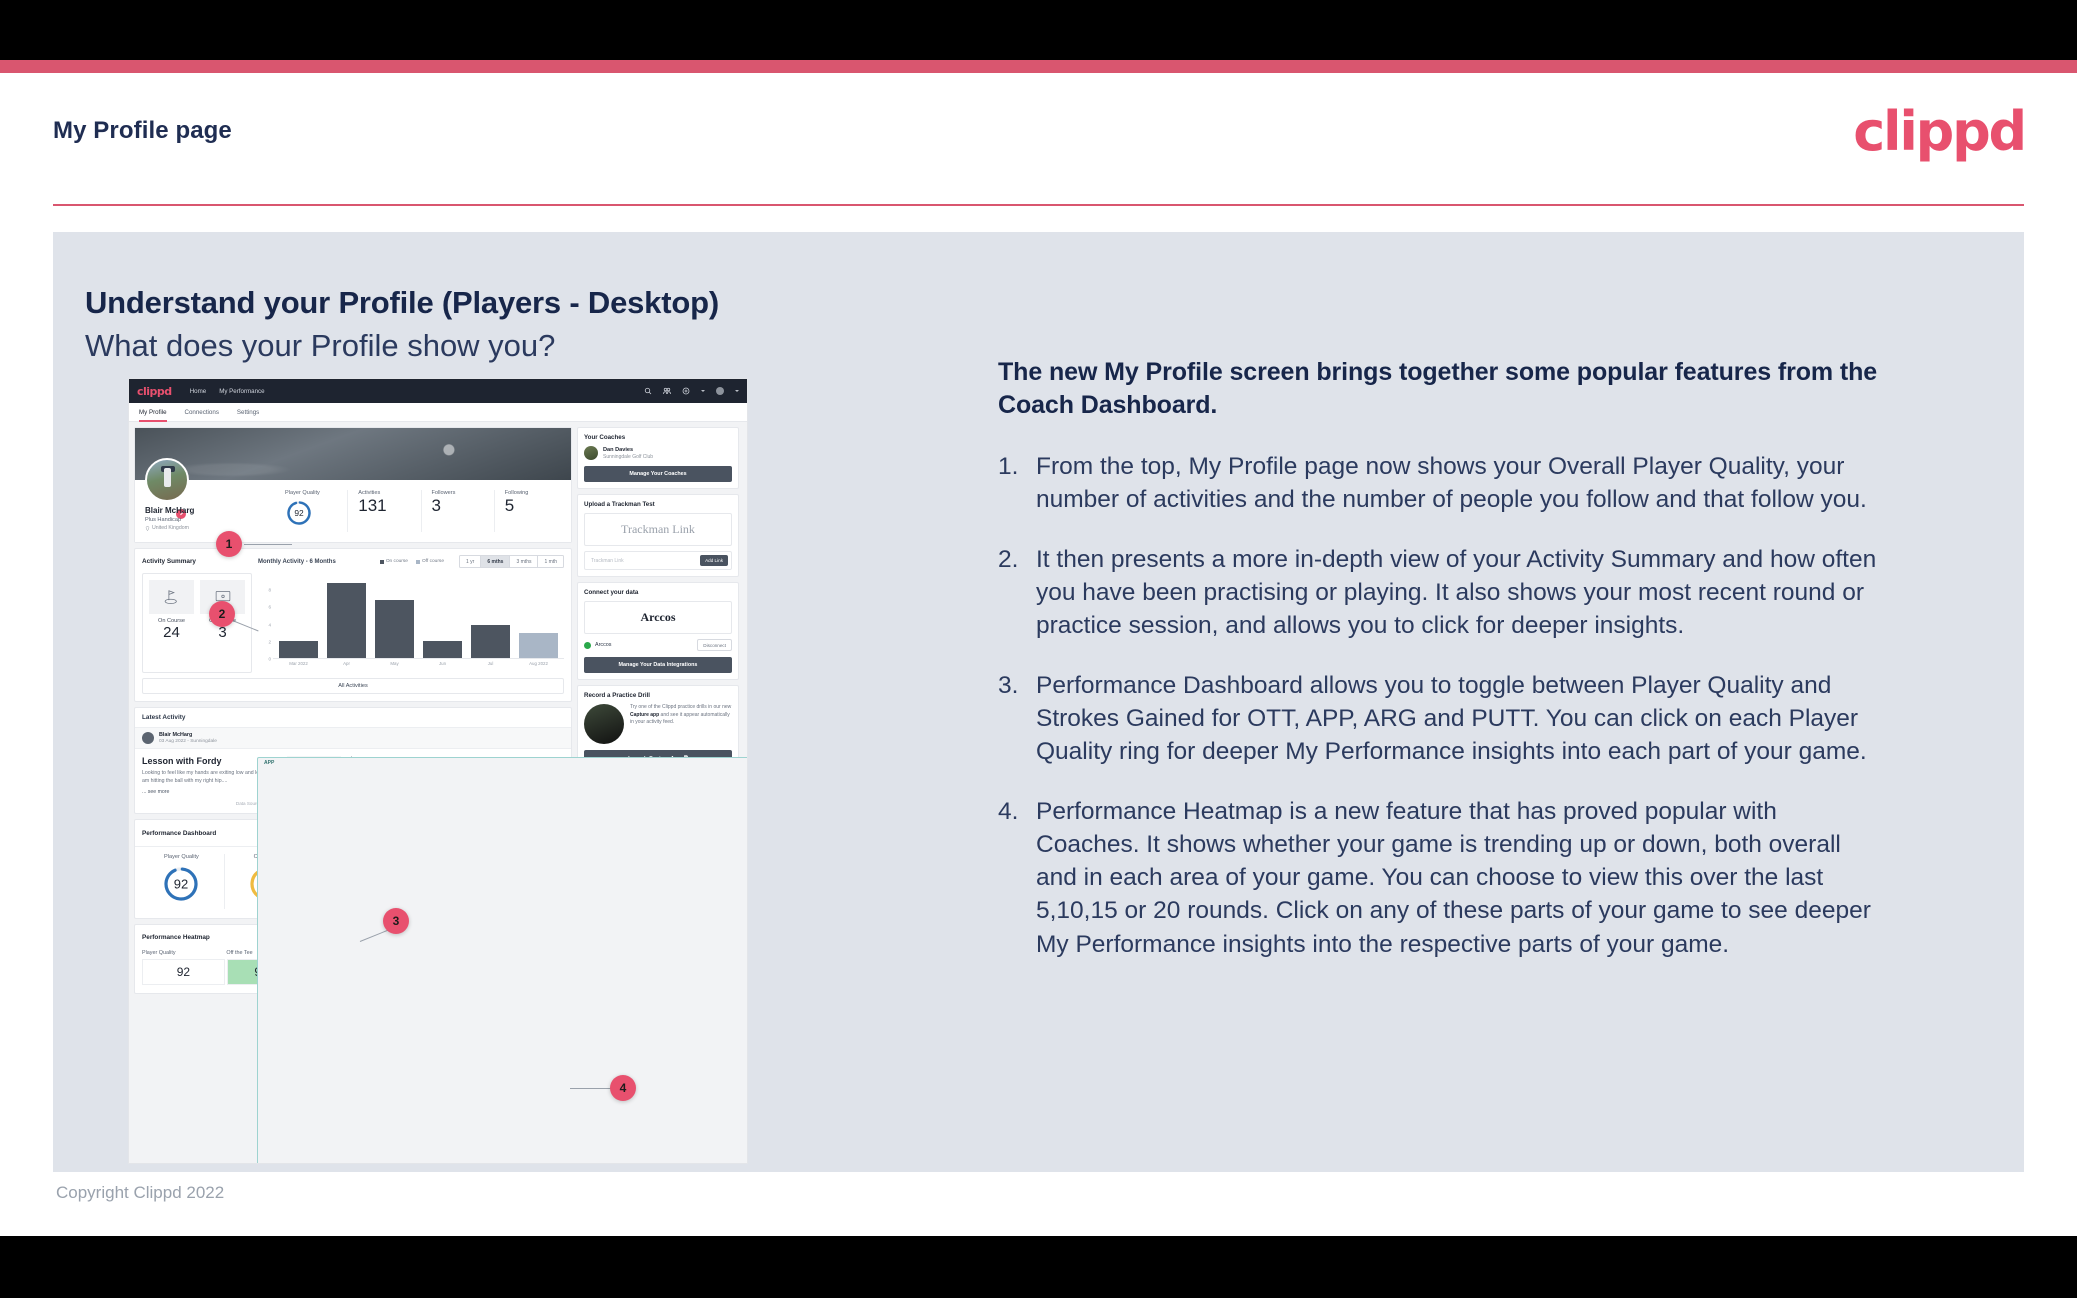 This screenshot has width=2077, height=1298. Describe the element at coordinates (241, 391) in the screenshot. I see `nav-link-my-performance: My Performance` at that location.